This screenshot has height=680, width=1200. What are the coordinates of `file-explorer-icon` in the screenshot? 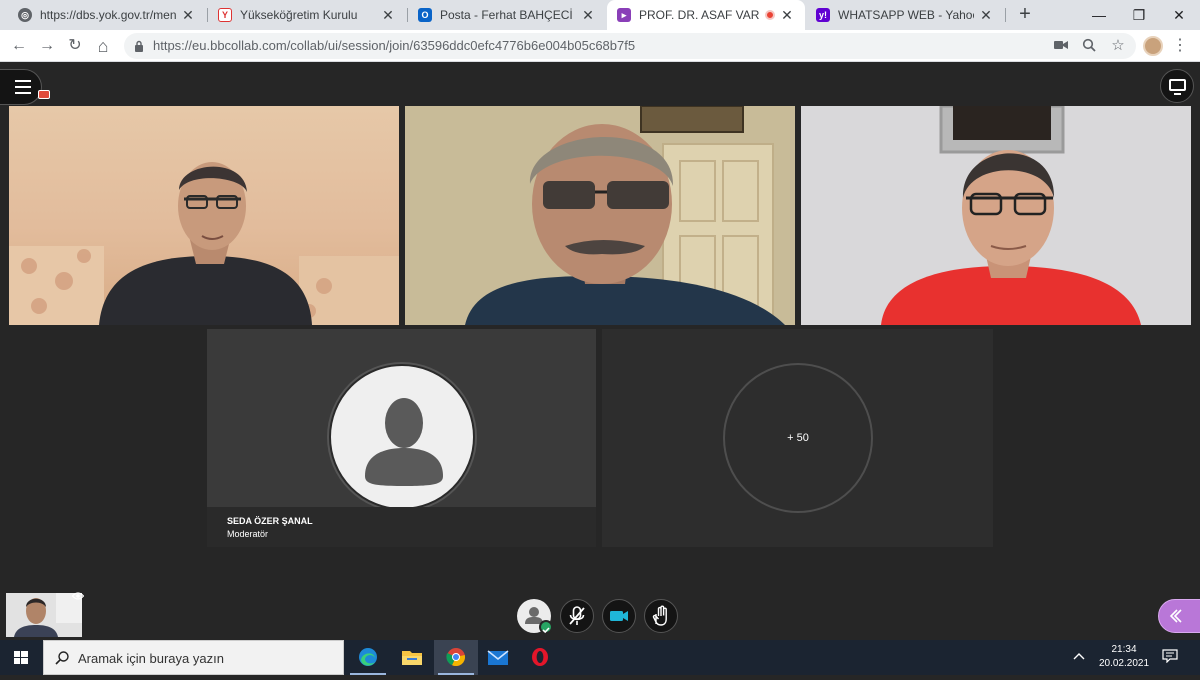 It's located at (412, 658).